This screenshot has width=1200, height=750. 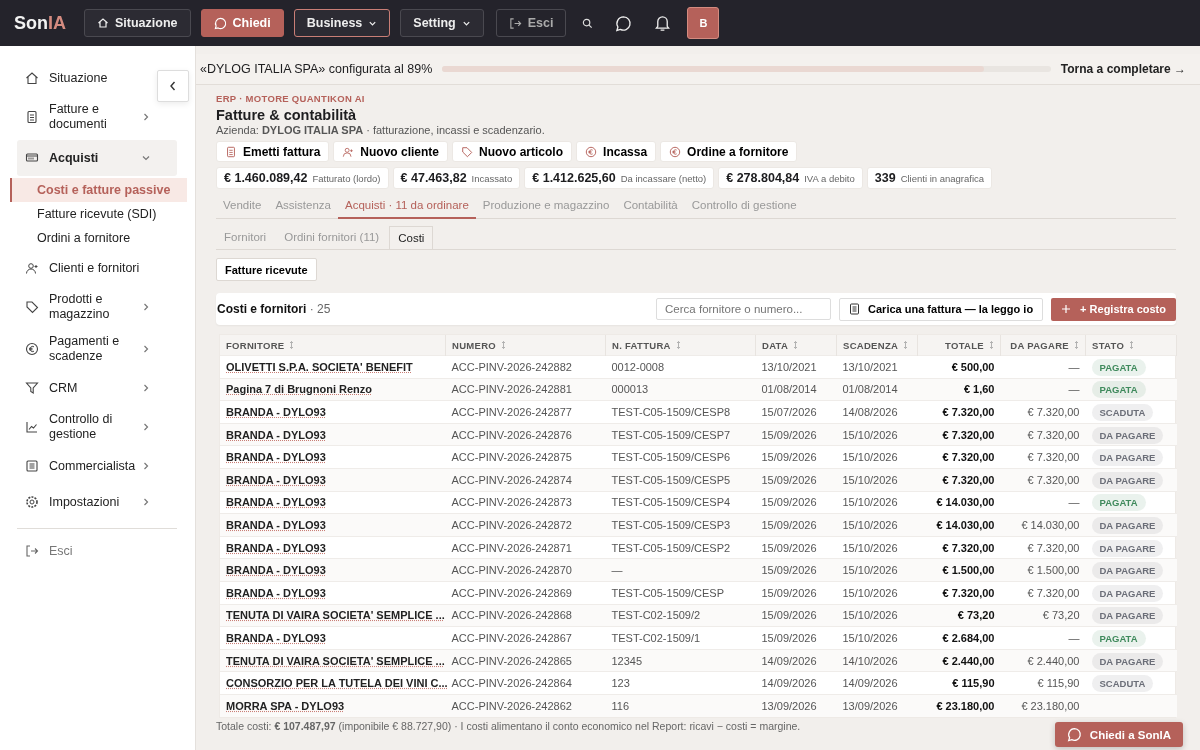 I want to click on sidebar-subitem: Fatture ricevute (SDI), so click(x=98, y=214).